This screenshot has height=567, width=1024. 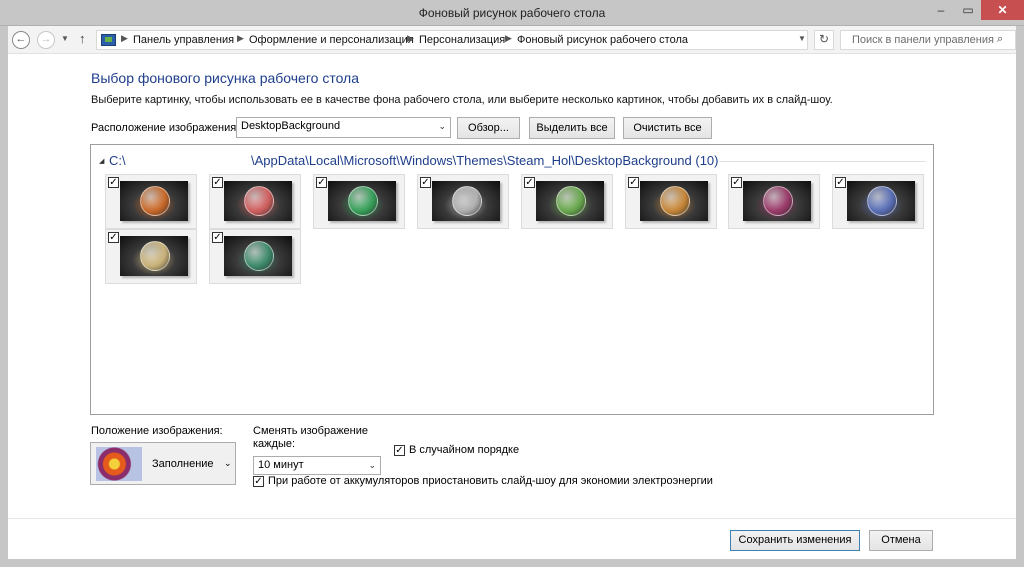 I want to click on save-button: Сохранить изменения, so click(x=795, y=540).